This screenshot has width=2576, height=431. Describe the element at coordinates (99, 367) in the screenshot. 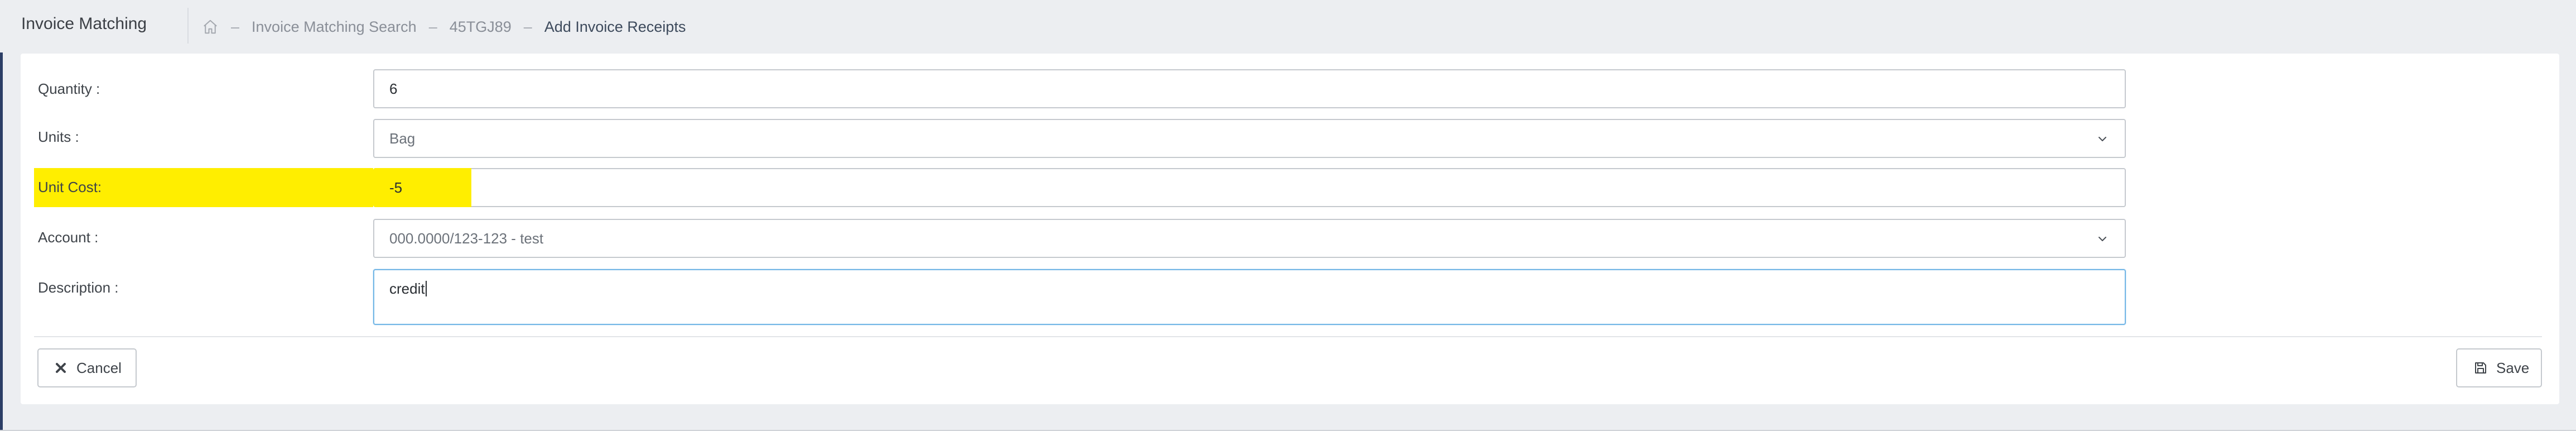

I see `cancel-label: Cancel` at that location.